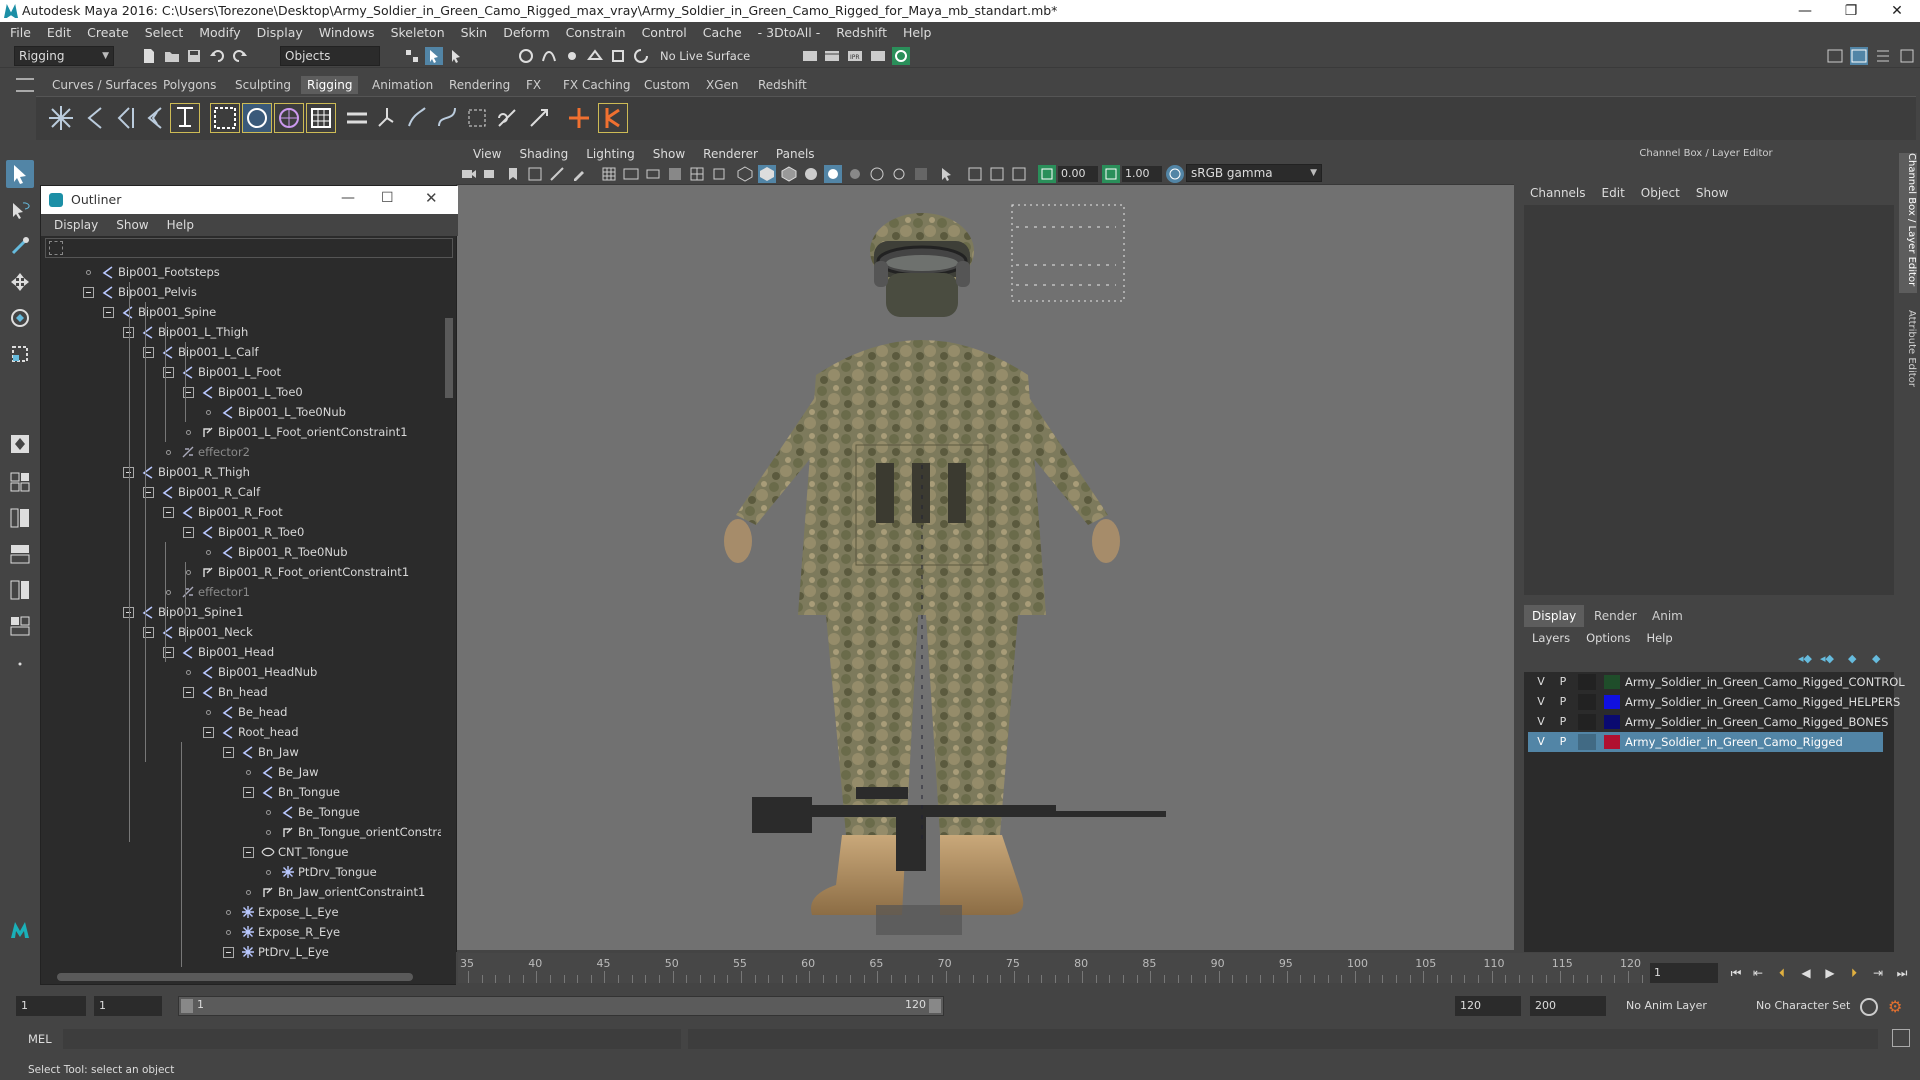 The image size is (1920, 1080). I want to click on shelf-tab-curves-surfaces: Curves / Surfaces, so click(104, 85).